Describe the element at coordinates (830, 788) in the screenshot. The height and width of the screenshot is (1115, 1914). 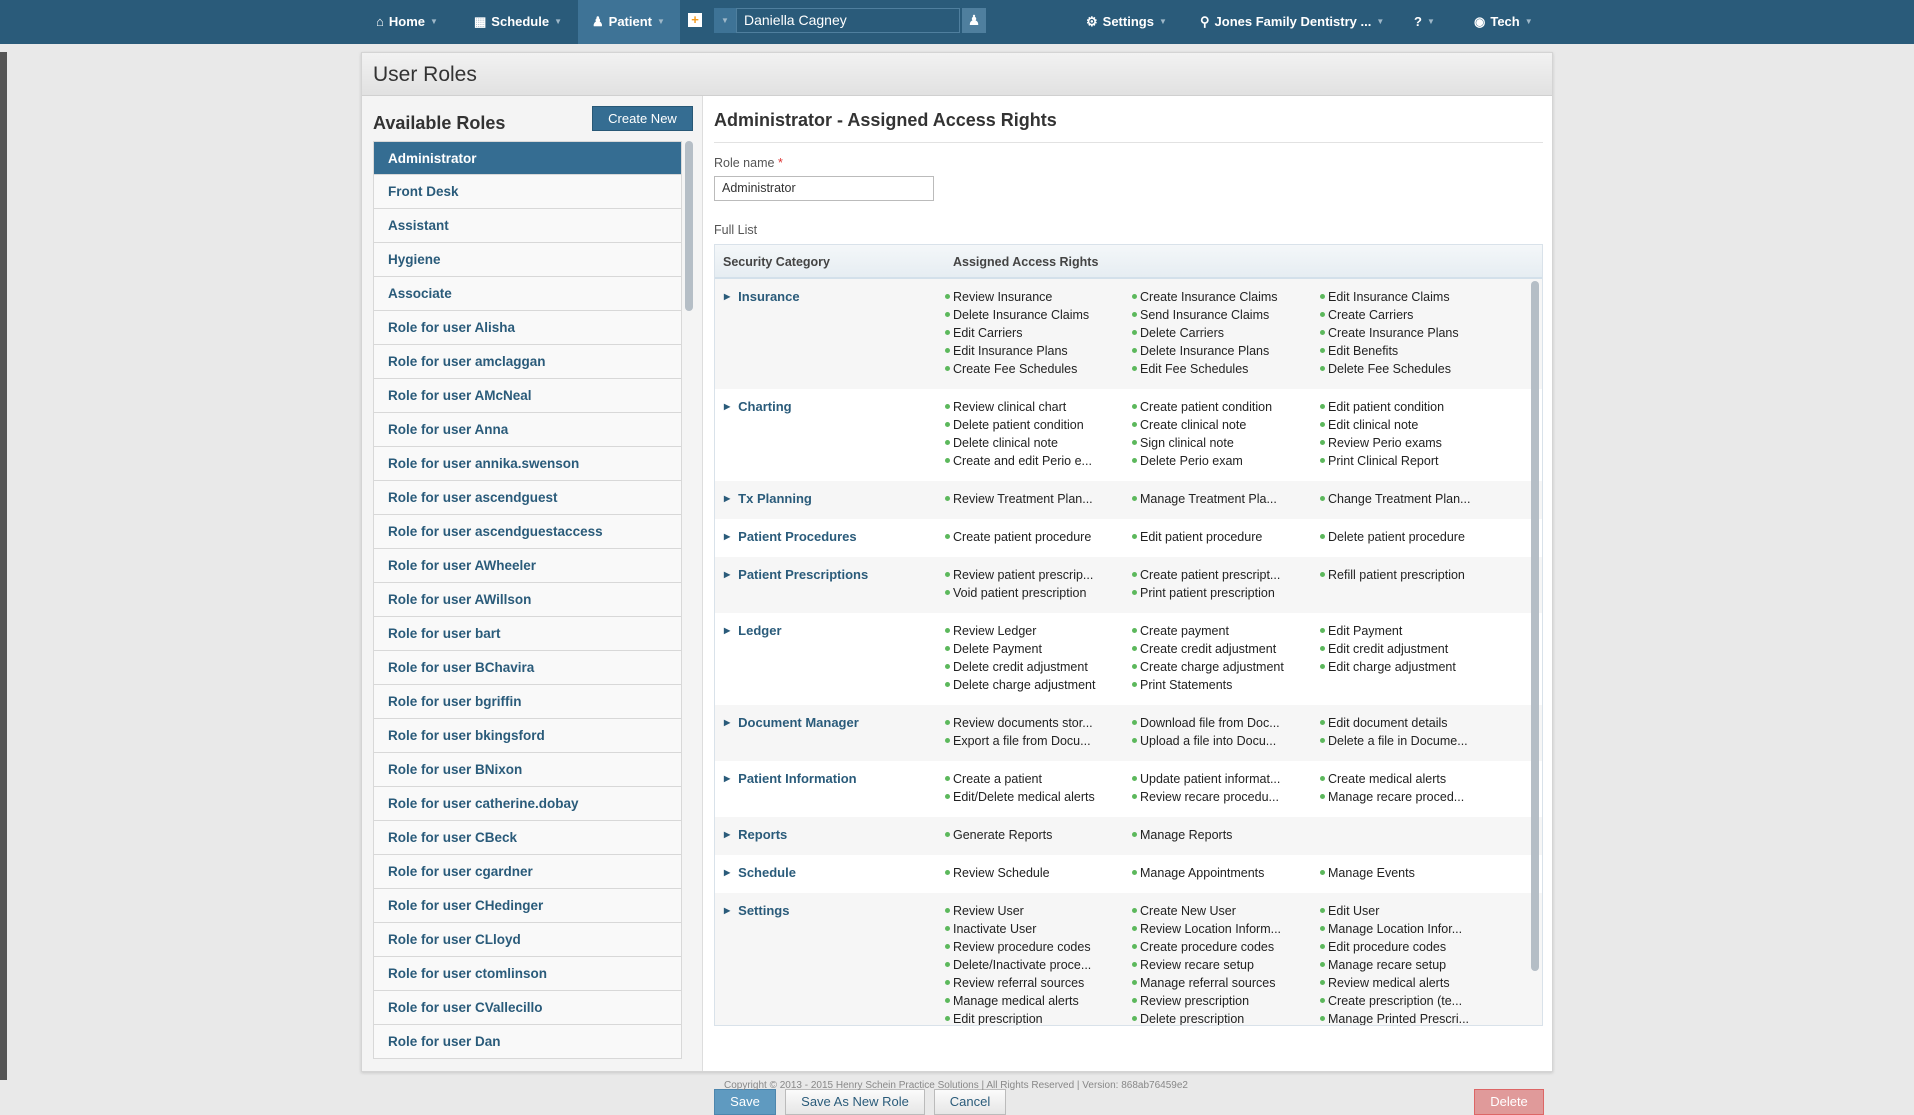
I see `category-toggle: ▶ Patient Information` at that location.